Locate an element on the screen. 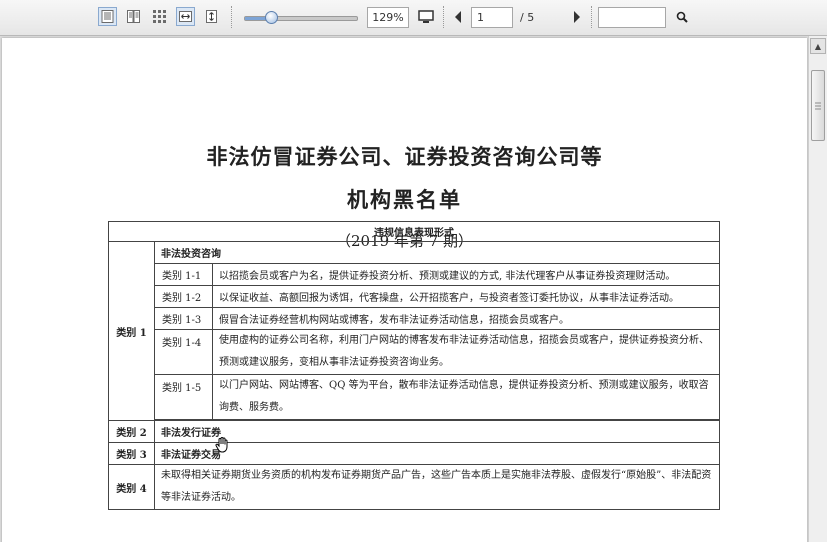  monitor-icon is located at coordinates (426, 16).